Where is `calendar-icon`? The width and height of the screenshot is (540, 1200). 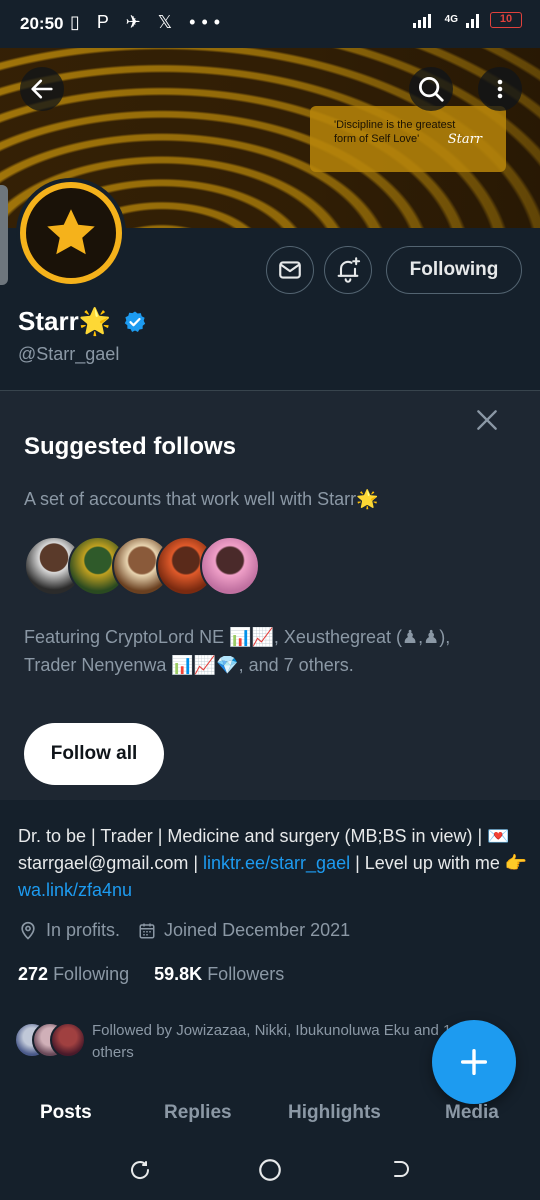
calendar-icon is located at coordinates (147, 931).